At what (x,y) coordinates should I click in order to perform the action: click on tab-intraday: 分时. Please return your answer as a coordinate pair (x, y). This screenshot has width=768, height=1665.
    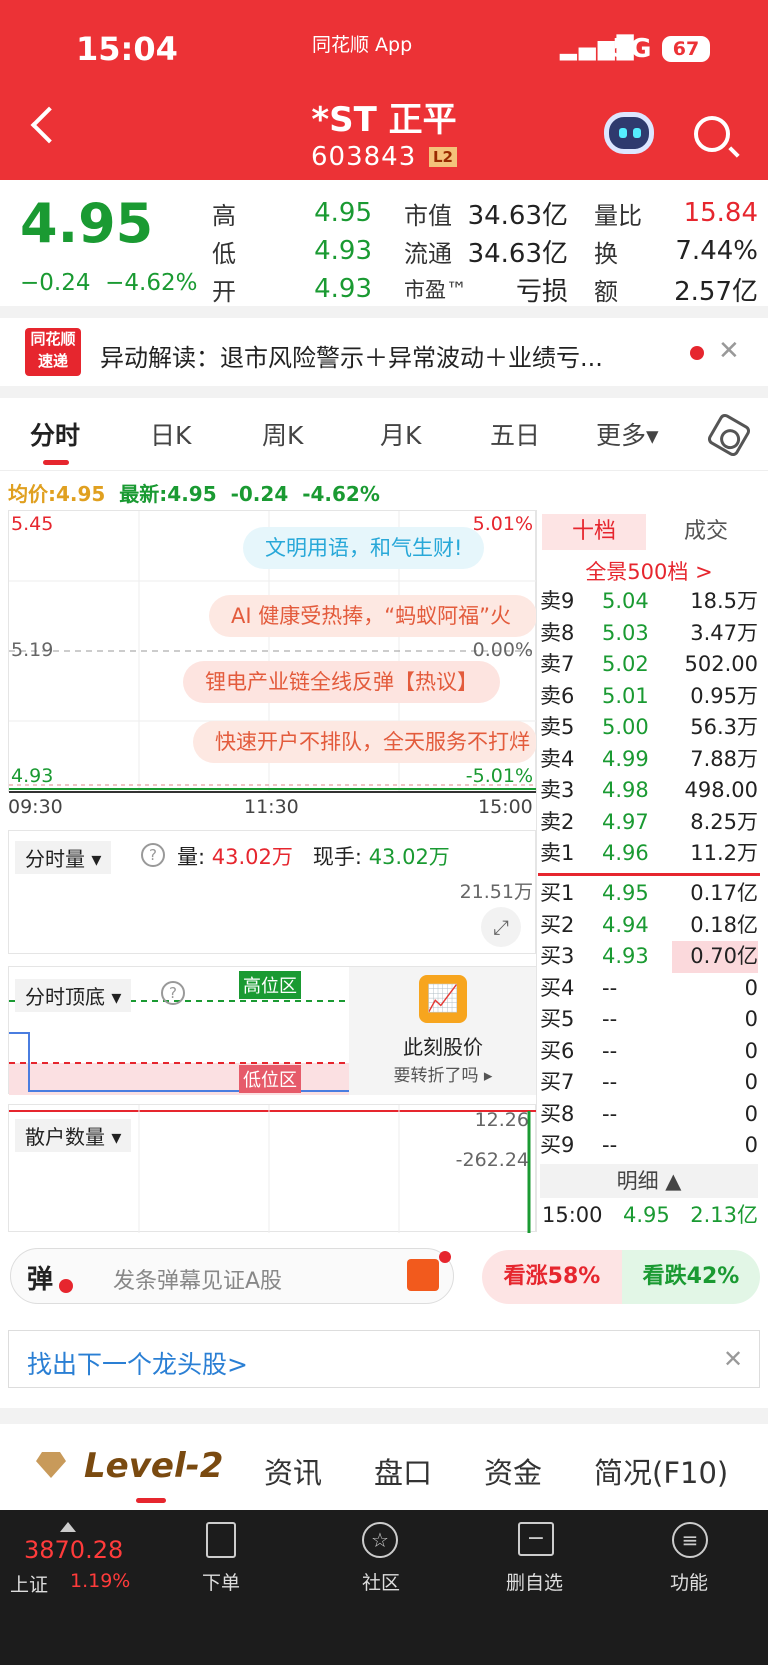
    Looking at the image, I should click on (55, 434).